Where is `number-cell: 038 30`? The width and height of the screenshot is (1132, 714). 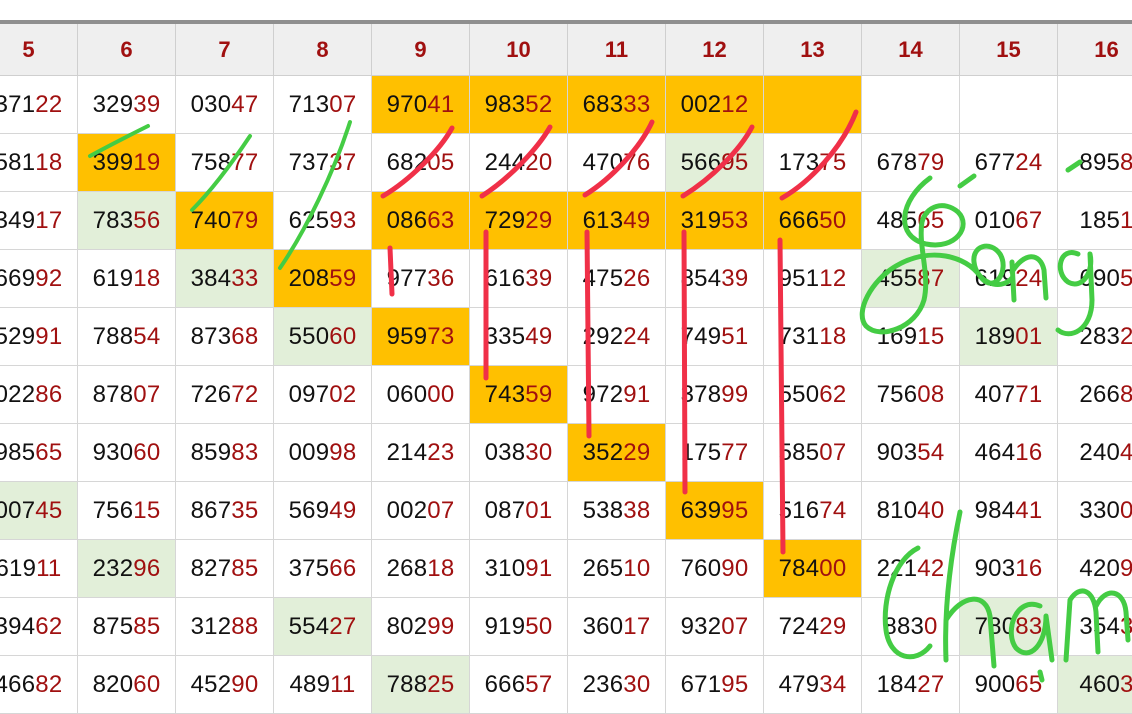 number-cell: 038 30 is located at coordinates (519, 453).